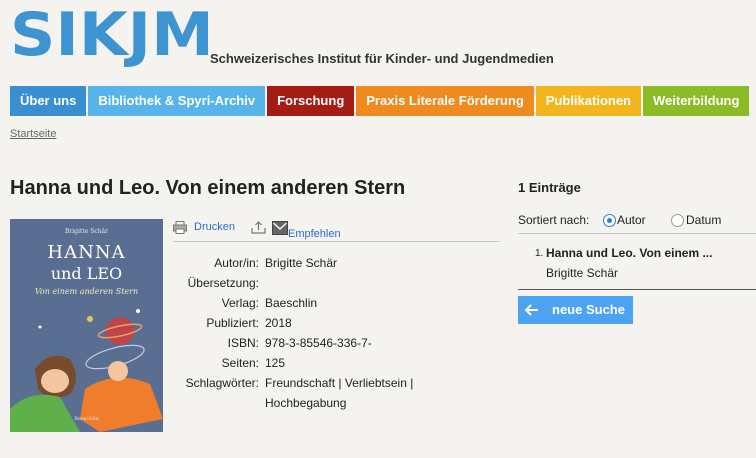 The height and width of the screenshot is (458, 756). I want to click on logo-text: SIKJM, so click(112, 35).